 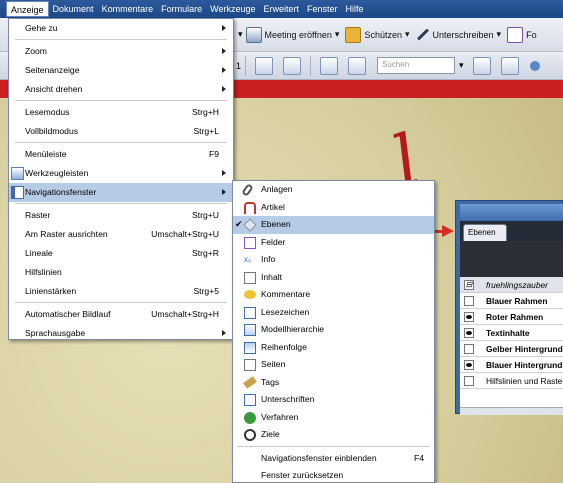 What do you see at coordinates (128, 9) in the screenshot?
I see `menu-kommentare: Kommentare` at bounding box center [128, 9].